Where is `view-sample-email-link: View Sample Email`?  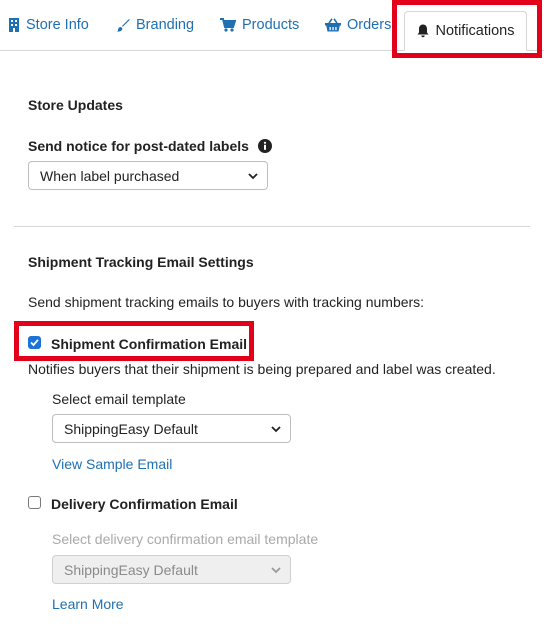 view-sample-email-link: View Sample Email is located at coordinates (112, 464).